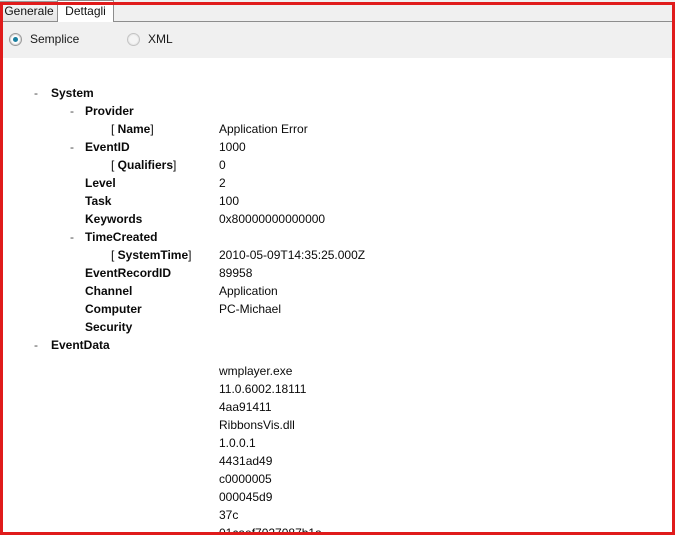 The width and height of the screenshot is (675, 535). What do you see at coordinates (128, 273) in the screenshot?
I see `tree-node-eventrecordid-label: EventRecordID` at bounding box center [128, 273].